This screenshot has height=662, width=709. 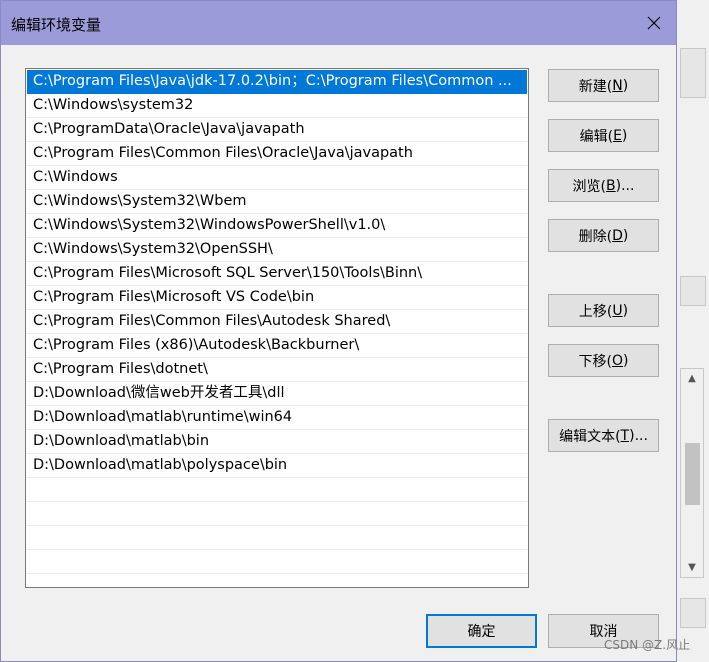 I want to click on delete-button-accel: D, so click(x=617, y=235).